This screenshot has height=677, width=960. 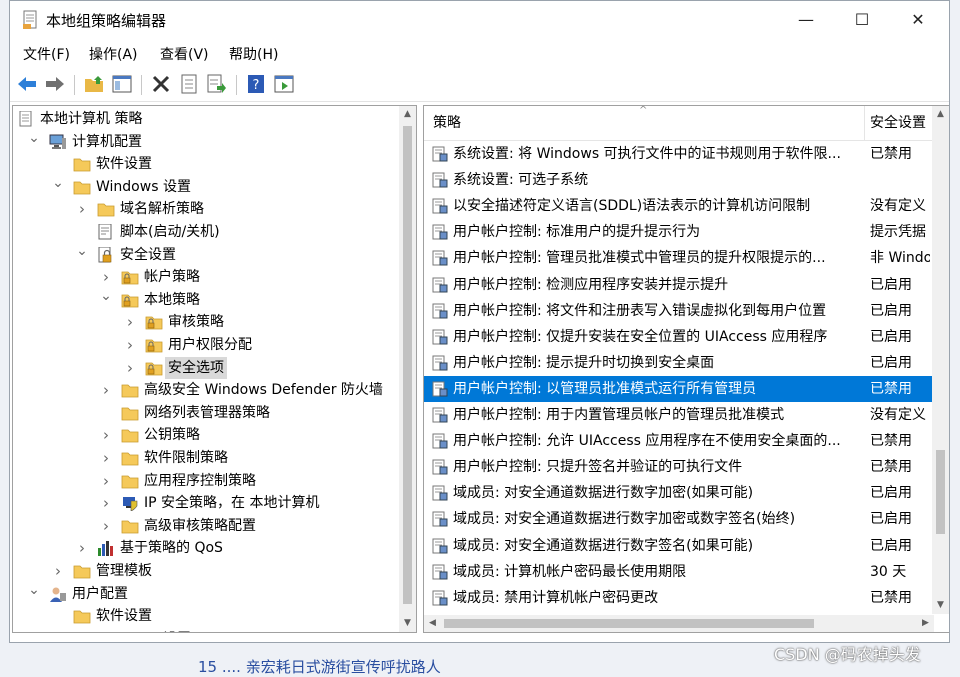 I want to click on tree-item: › IP 安全策略，在 本地计算机, so click(x=205, y=503).